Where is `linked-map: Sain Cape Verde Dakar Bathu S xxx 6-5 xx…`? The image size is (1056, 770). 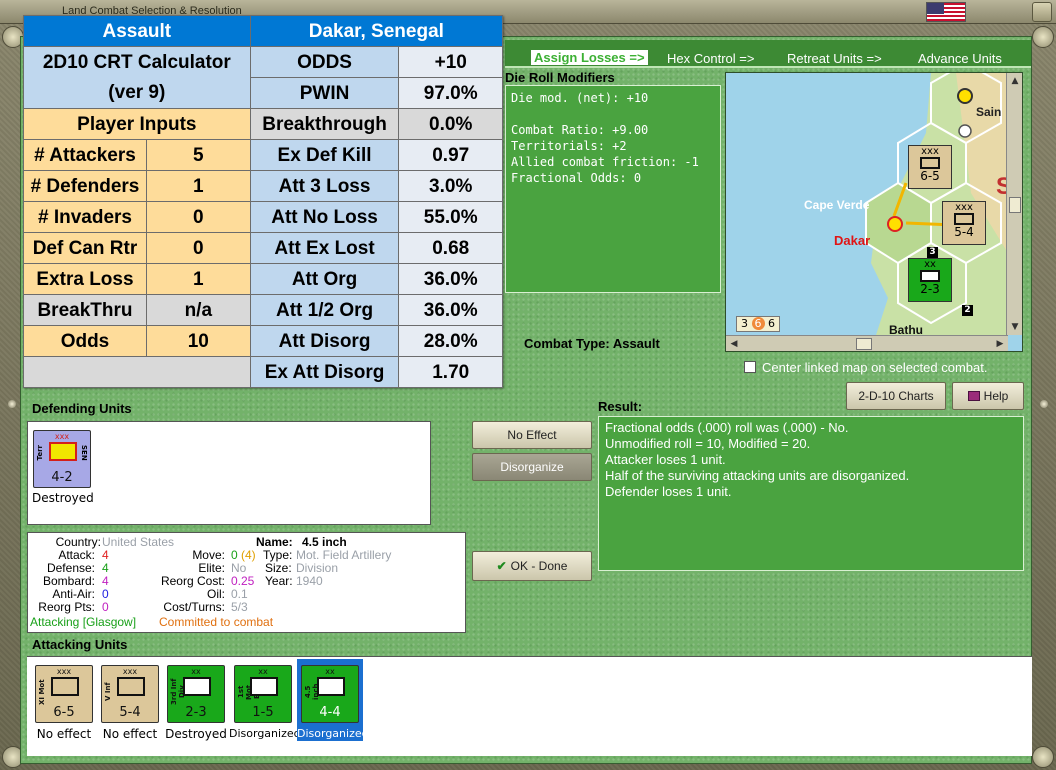 linked-map: Sain Cape Verde Dakar Bathu S xxx 6-5 xx… is located at coordinates (874, 212).